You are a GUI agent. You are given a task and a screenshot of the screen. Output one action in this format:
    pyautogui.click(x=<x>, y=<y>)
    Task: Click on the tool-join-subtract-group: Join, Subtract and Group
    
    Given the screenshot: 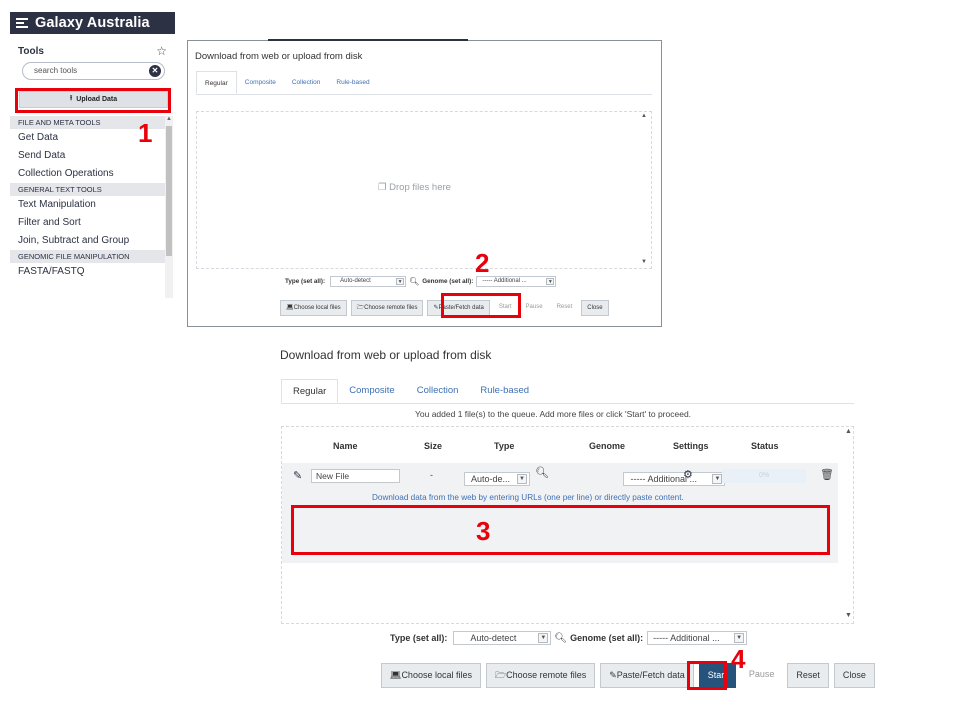 What is the action you would take?
    pyautogui.click(x=87, y=241)
    